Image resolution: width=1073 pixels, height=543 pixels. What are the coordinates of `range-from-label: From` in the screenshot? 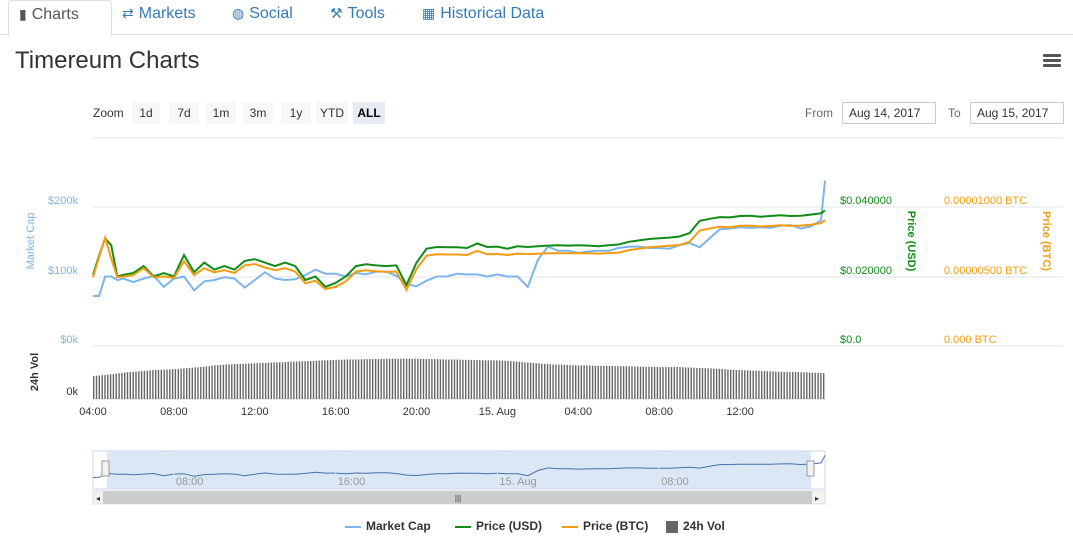 It's located at (819, 113).